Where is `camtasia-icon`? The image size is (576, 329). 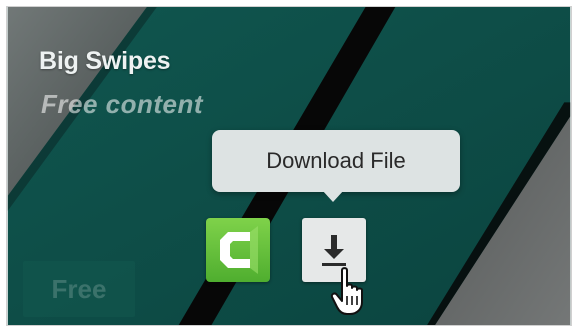
camtasia-icon is located at coordinates (239, 250).